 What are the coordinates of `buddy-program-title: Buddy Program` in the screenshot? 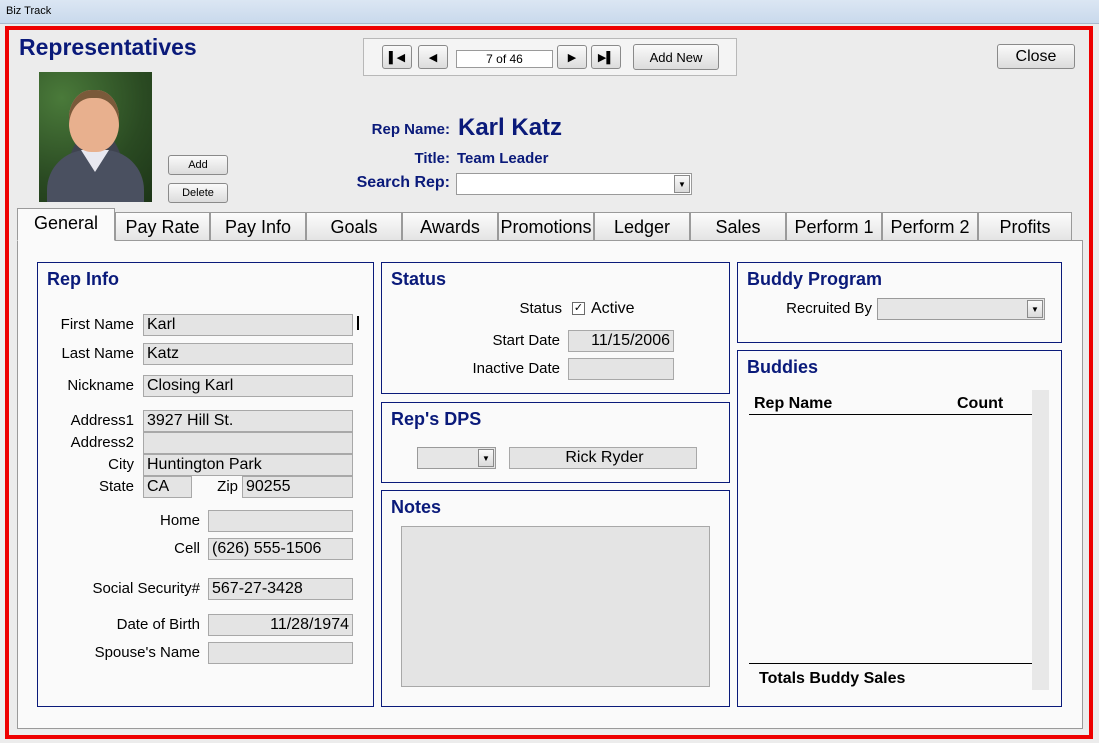 It's located at (815, 279).